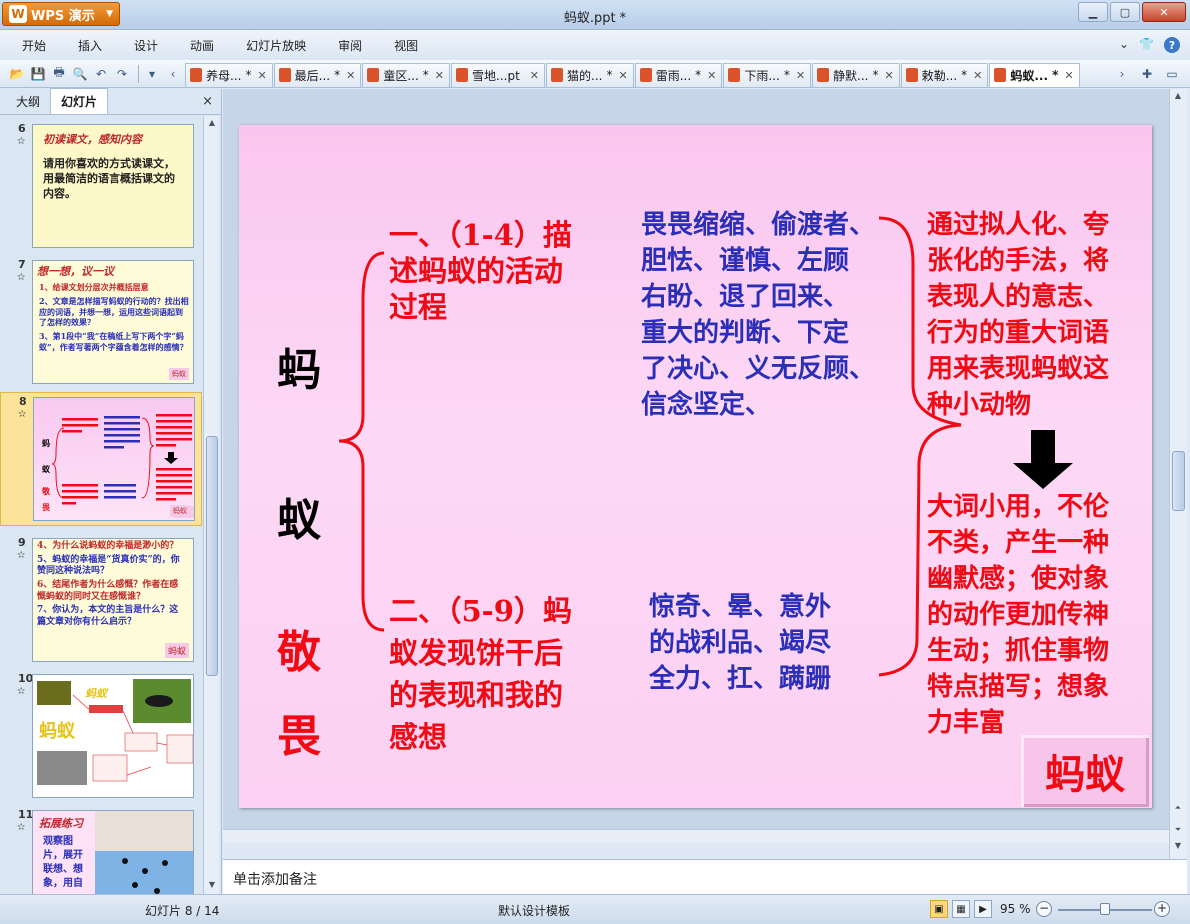  What do you see at coordinates (1125, 12) in the screenshot?
I see `maximize-button: ▢` at bounding box center [1125, 12].